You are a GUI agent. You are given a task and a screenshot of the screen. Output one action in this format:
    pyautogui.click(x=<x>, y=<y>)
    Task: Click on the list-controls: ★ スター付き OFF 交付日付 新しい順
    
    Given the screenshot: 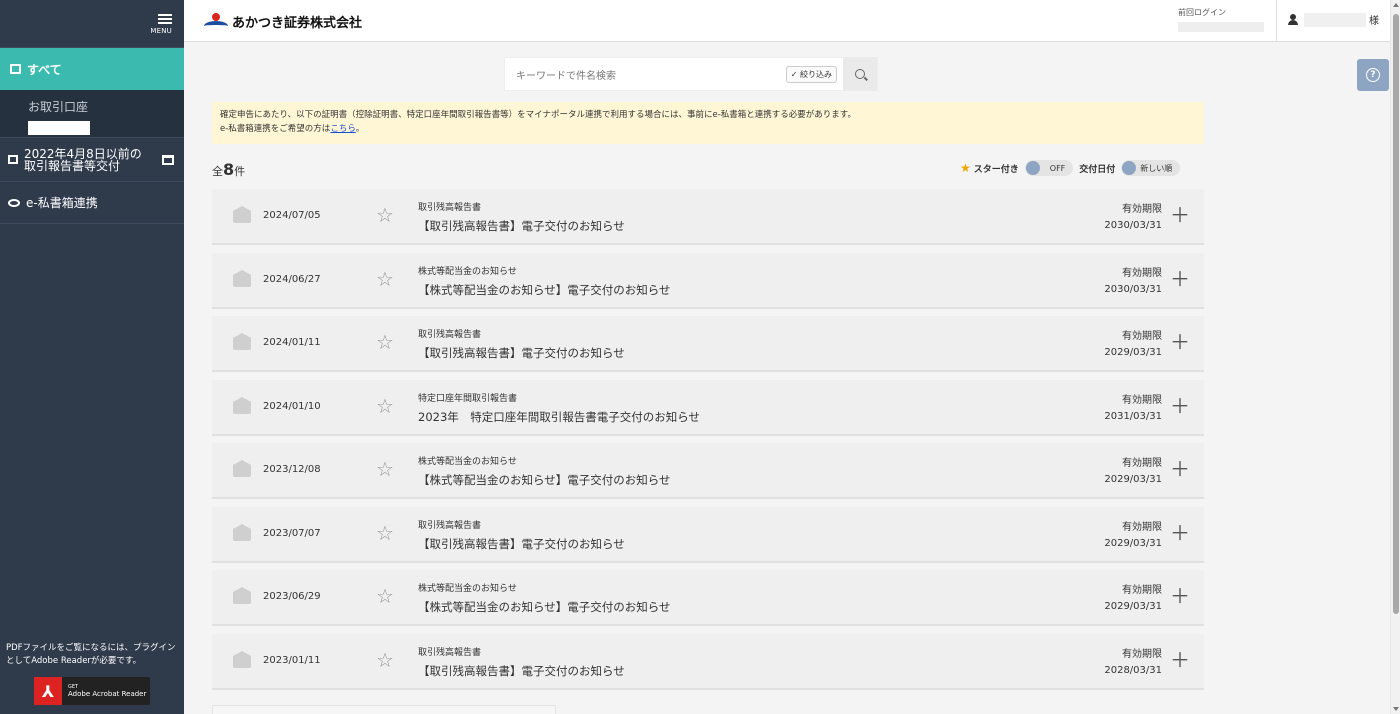 What is the action you would take?
    pyautogui.click(x=1073, y=168)
    